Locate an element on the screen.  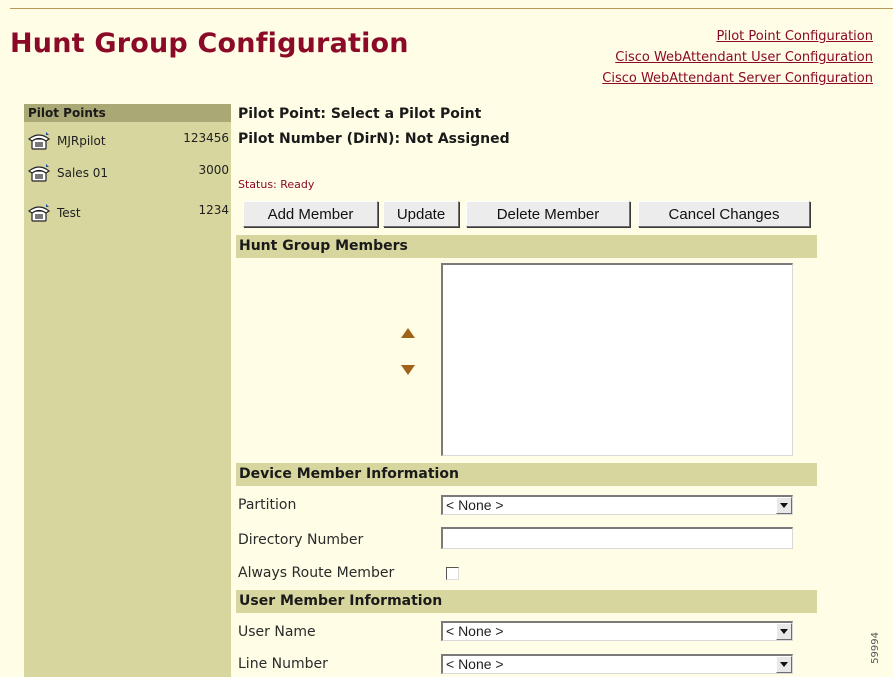
user-name-select: < None > is located at coordinates (617, 631).